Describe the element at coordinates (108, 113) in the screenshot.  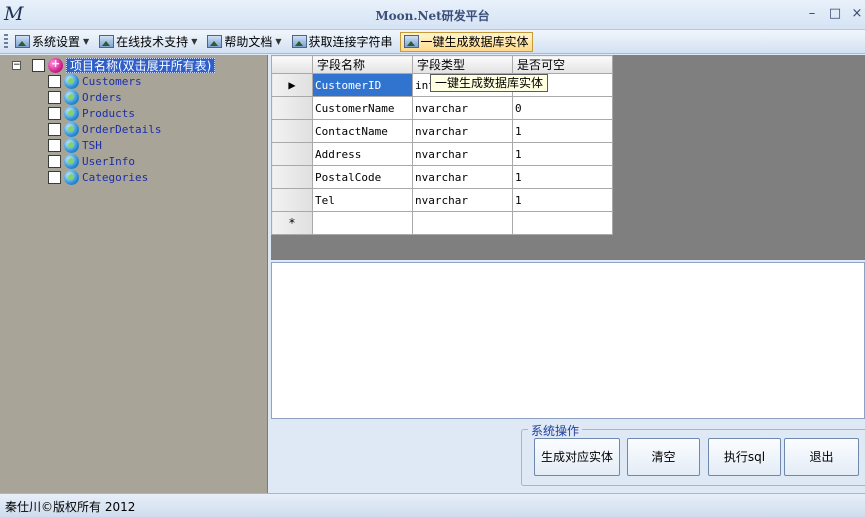
I see `tree-item-label: Products` at that location.